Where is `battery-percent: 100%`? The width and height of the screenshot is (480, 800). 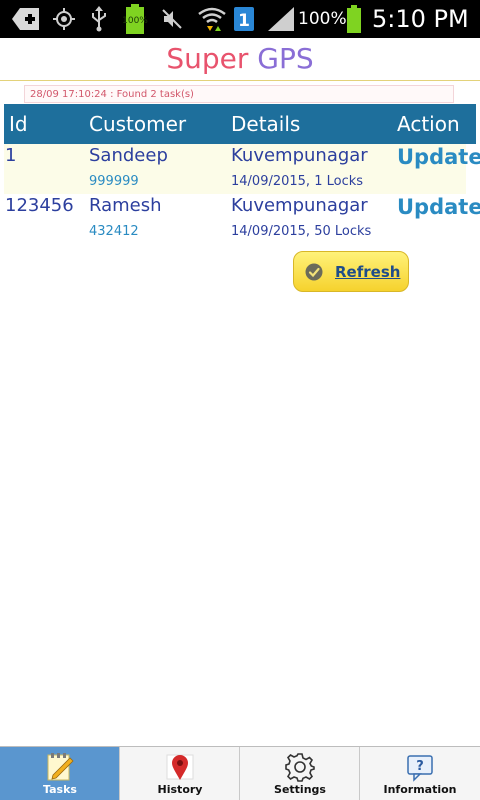 battery-percent: 100% is located at coordinates (322, 19).